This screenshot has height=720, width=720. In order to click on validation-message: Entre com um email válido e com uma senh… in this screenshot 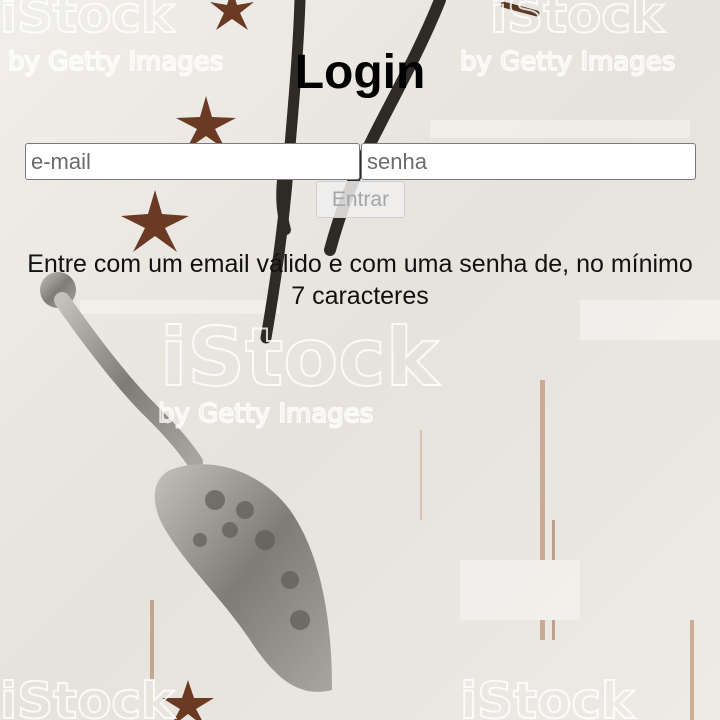, I will do `click(360, 280)`.